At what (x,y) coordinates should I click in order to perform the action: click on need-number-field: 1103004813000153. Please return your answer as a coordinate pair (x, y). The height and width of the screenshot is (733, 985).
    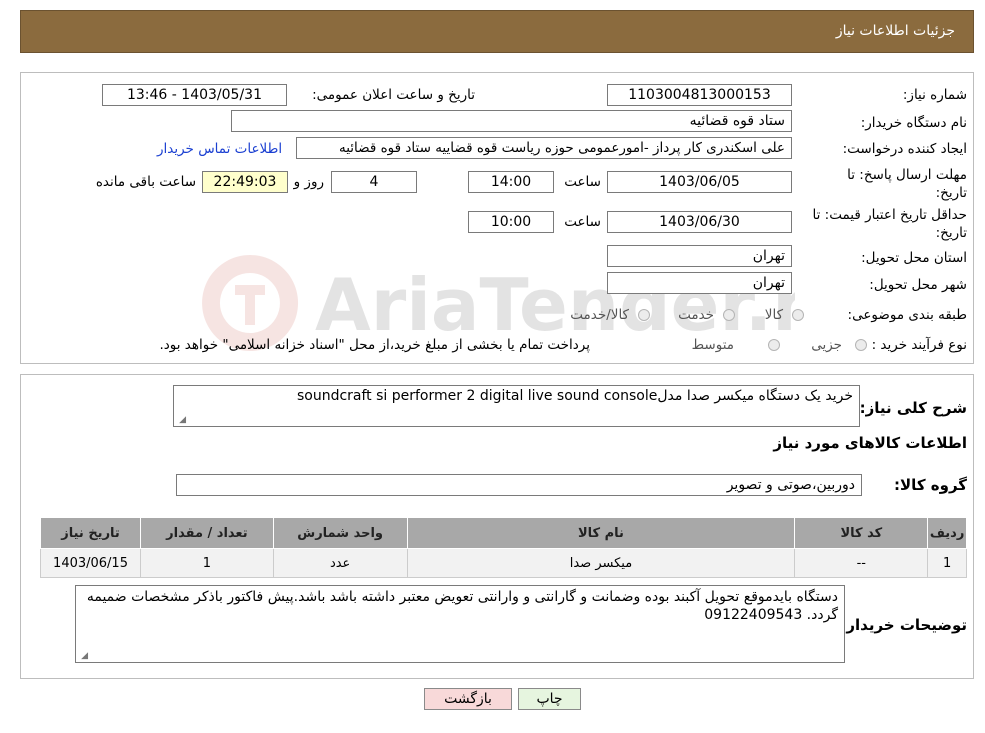
    Looking at the image, I should click on (699, 95).